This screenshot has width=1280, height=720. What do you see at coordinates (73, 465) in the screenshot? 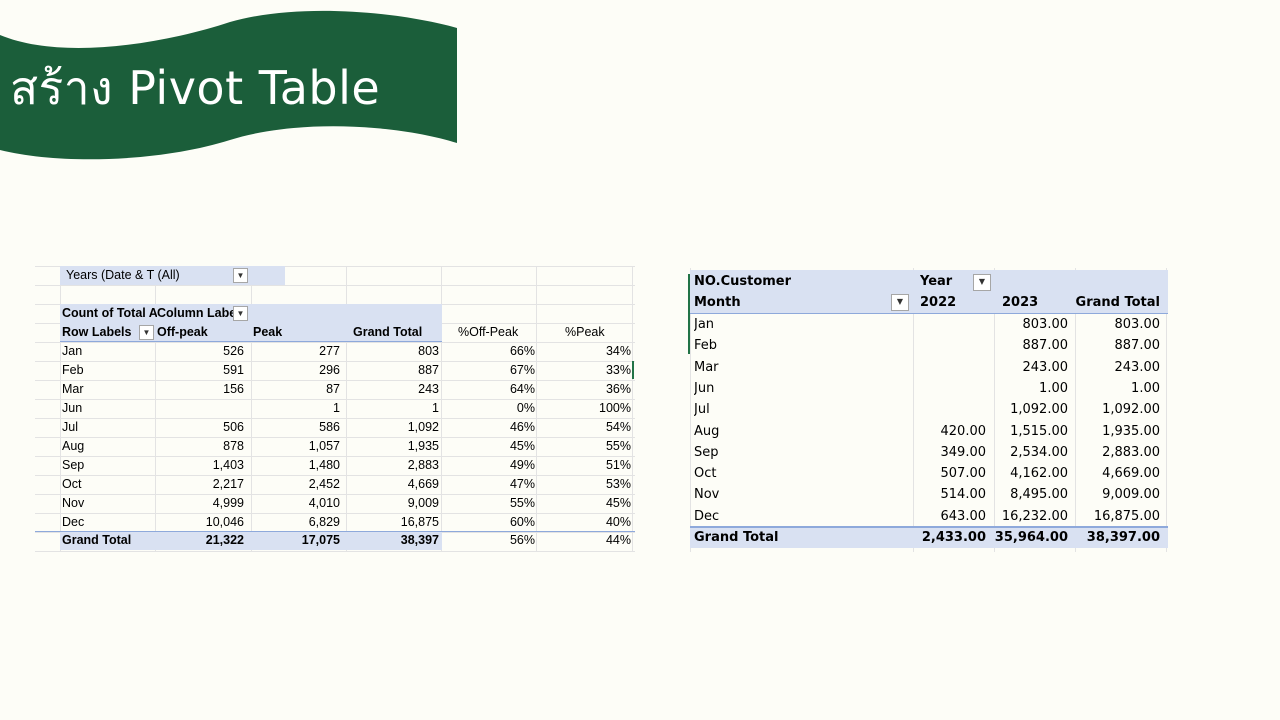
I see `month-cell: Sep` at bounding box center [73, 465].